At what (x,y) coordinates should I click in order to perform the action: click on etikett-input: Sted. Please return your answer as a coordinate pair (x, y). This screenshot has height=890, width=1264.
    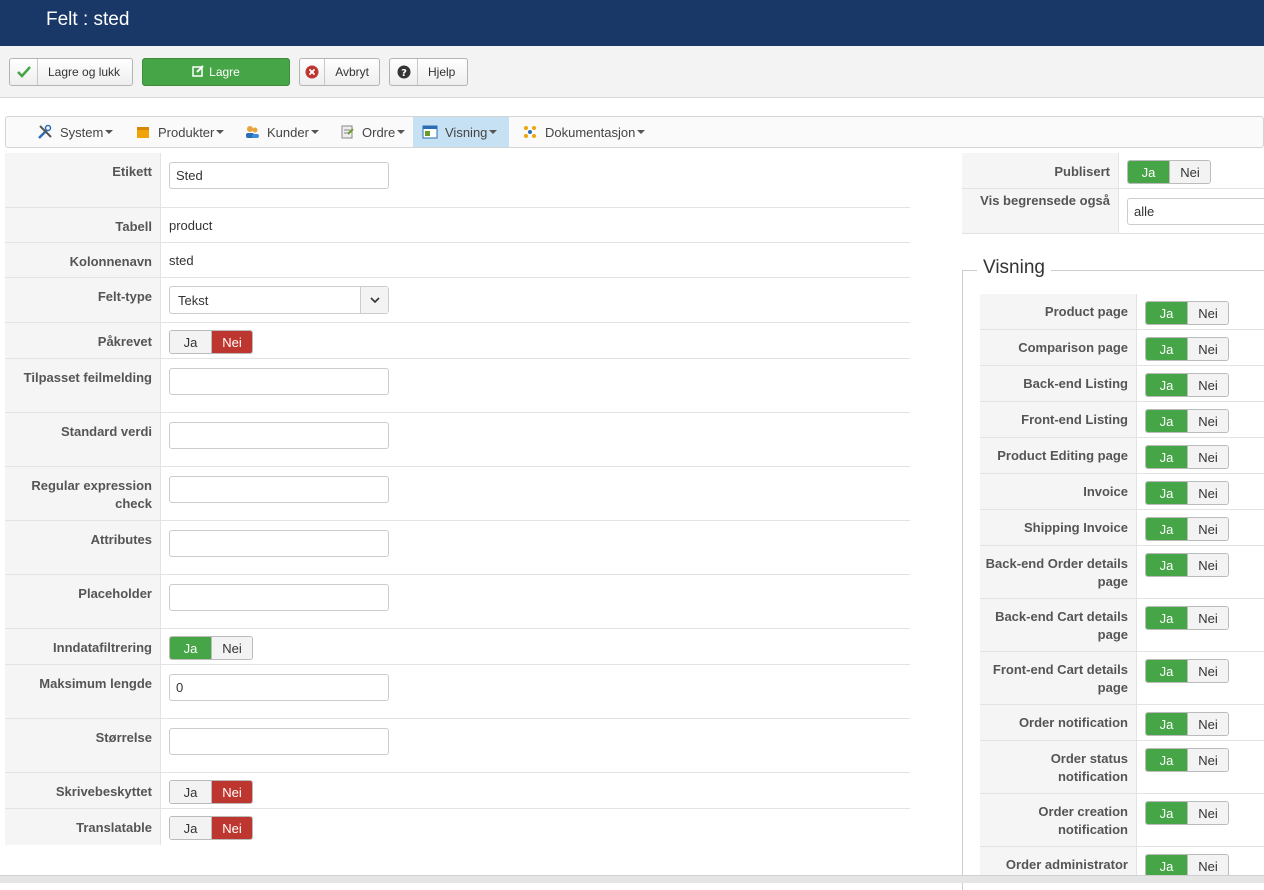
    Looking at the image, I should click on (279, 175).